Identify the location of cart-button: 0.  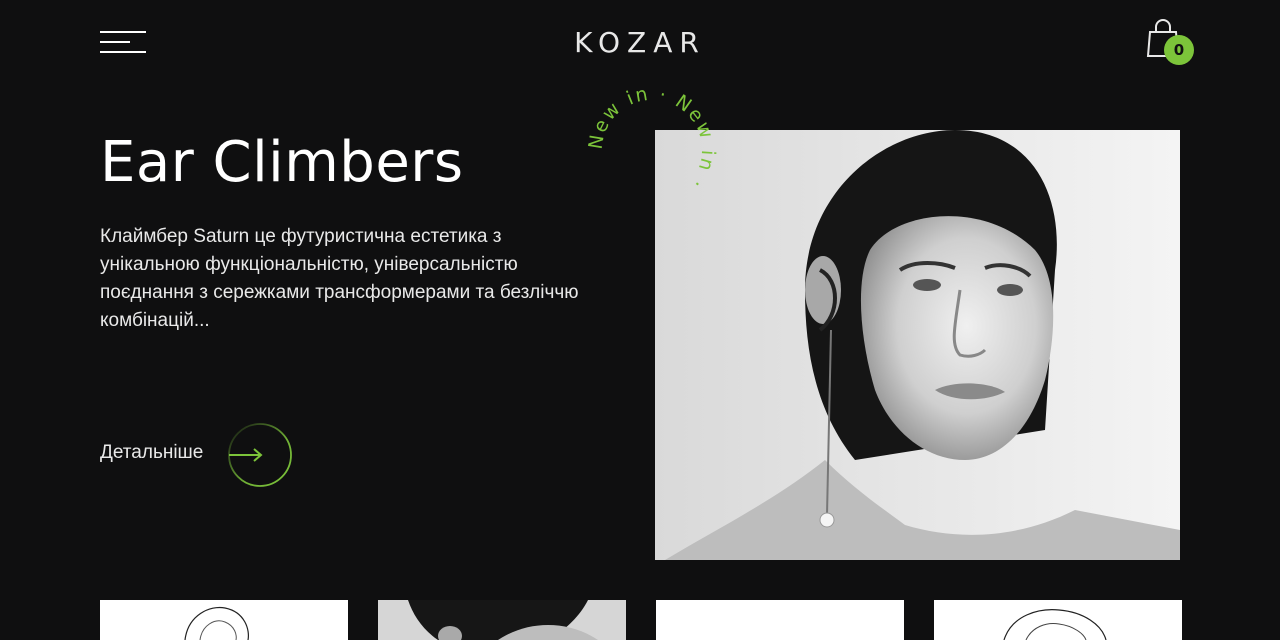
(1172, 44).